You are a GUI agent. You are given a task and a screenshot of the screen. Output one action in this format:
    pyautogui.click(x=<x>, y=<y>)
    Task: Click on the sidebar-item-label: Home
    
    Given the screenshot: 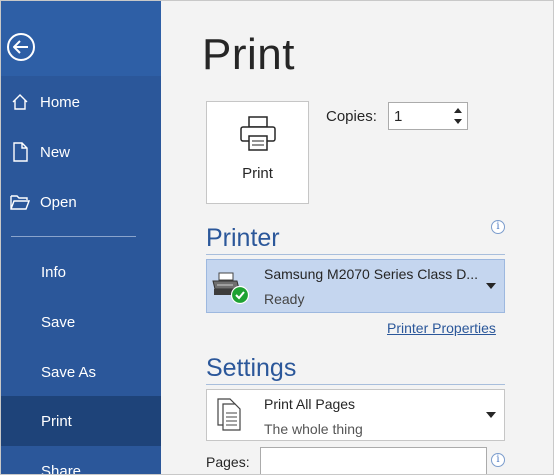 What is the action you would take?
    pyautogui.click(x=60, y=102)
    